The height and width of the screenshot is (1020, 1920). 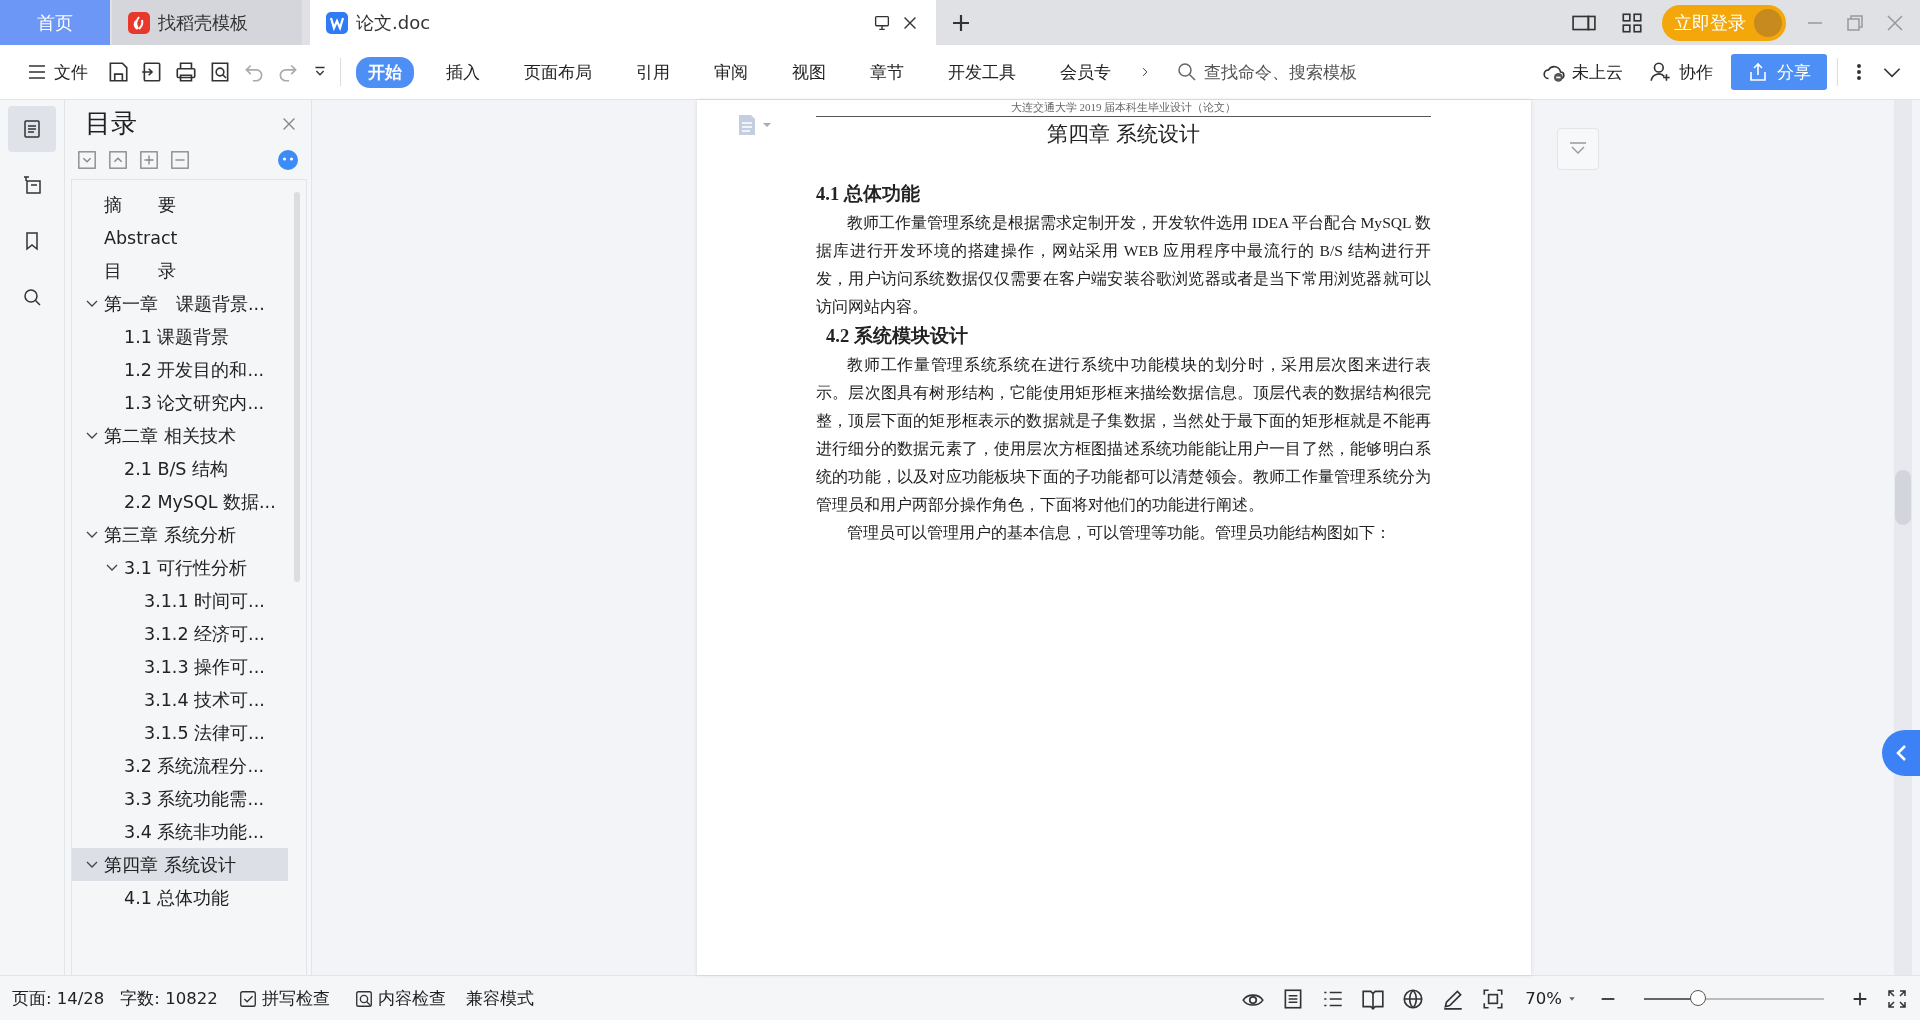 What do you see at coordinates (1681, 72) in the screenshot?
I see `collaborate-button: 协作` at bounding box center [1681, 72].